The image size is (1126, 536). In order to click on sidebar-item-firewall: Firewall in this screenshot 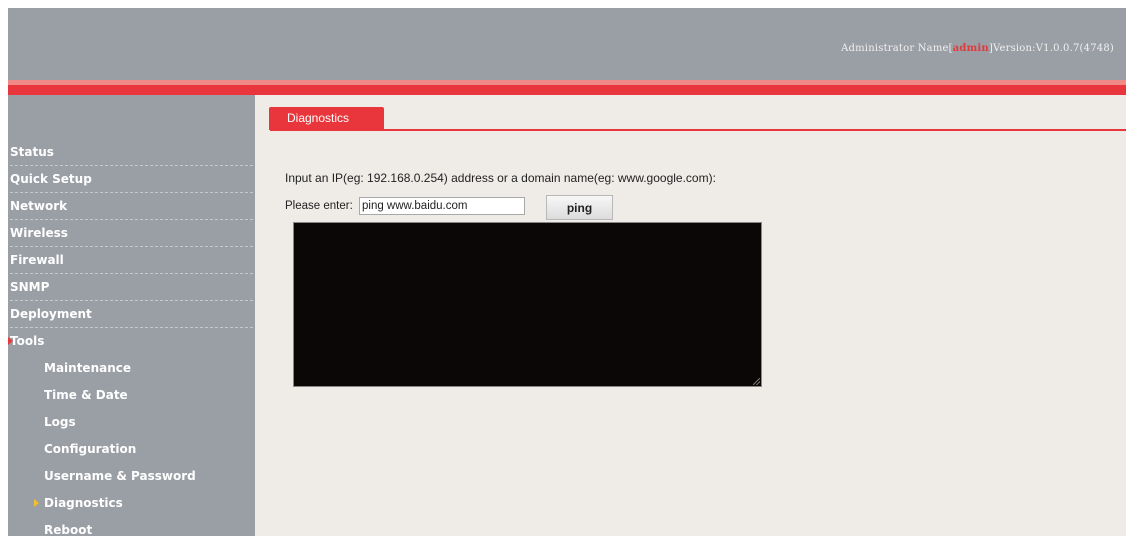, I will do `click(131, 260)`.